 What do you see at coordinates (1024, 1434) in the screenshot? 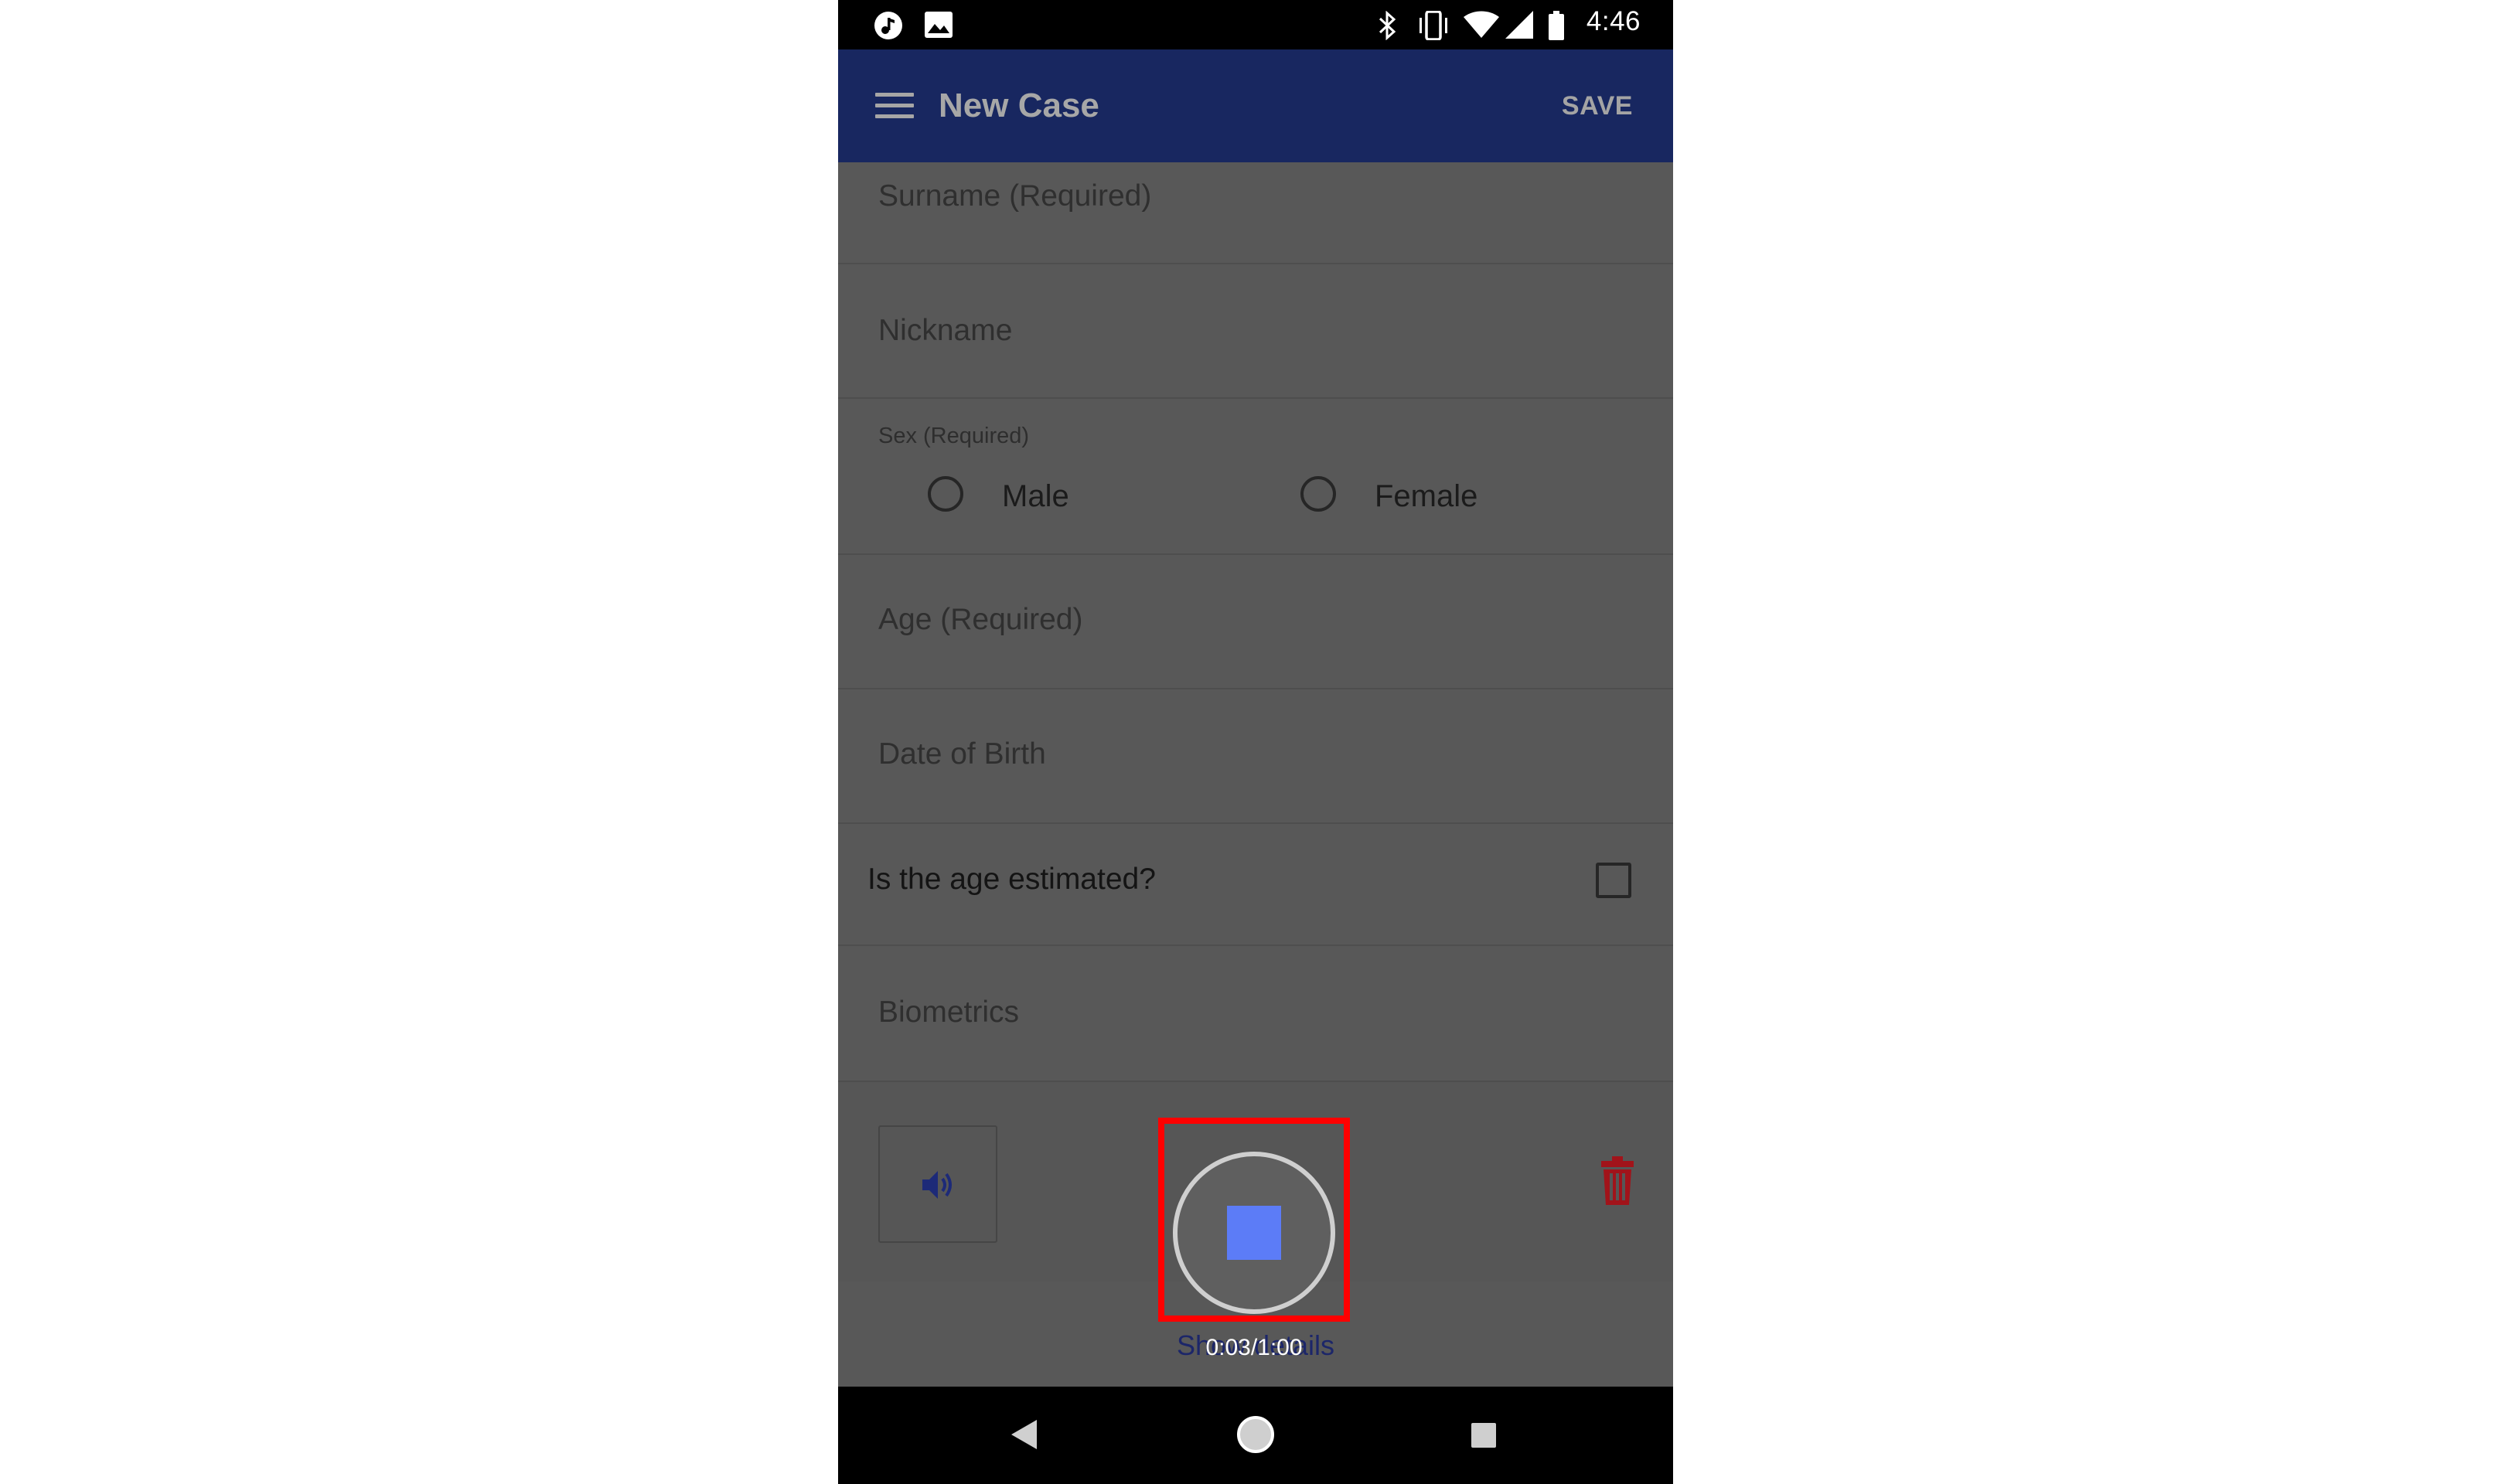
I see `back-icon` at bounding box center [1024, 1434].